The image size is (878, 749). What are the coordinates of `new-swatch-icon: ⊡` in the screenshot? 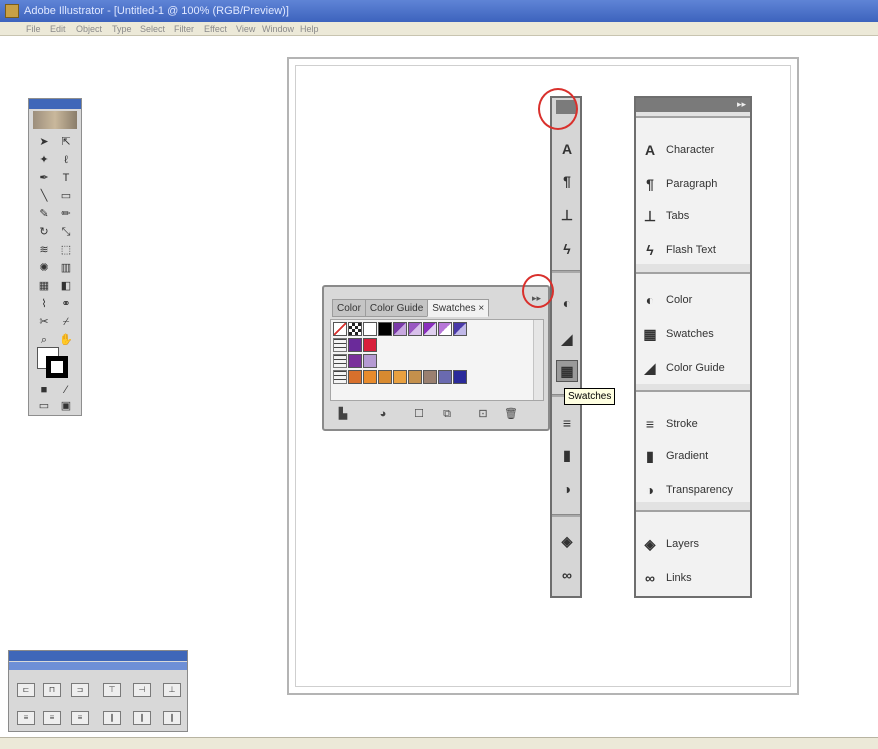 It's located at (483, 414).